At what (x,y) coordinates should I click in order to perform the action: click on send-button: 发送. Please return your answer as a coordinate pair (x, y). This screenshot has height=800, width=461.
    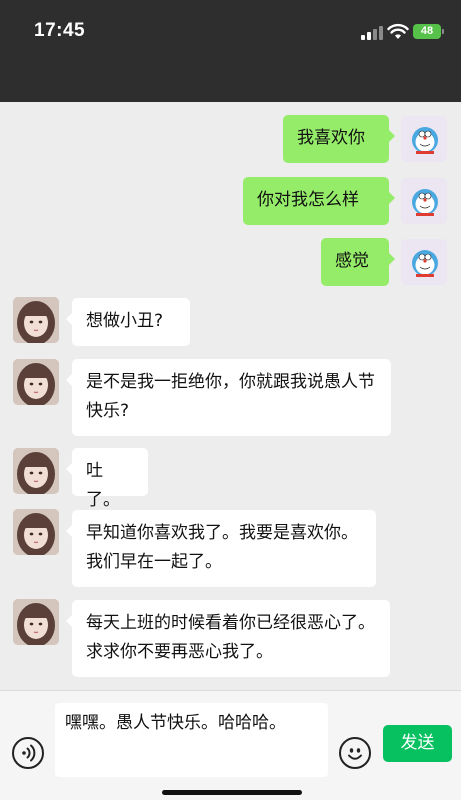
    Looking at the image, I should click on (417, 743).